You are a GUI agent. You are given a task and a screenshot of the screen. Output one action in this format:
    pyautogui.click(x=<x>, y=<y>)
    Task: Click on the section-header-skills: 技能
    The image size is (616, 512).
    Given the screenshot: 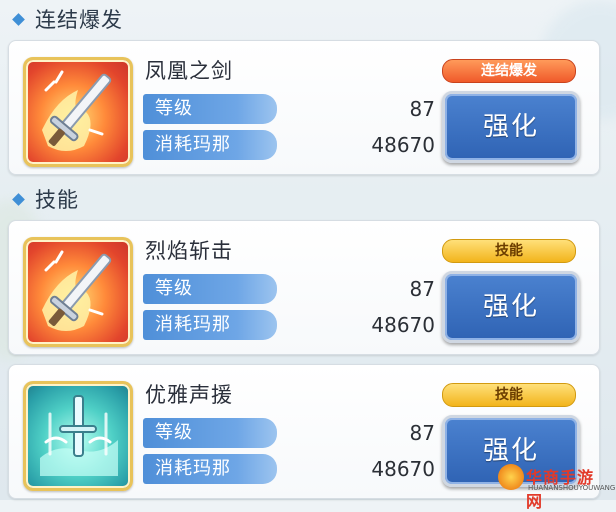 What is the action you would take?
    pyautogui.click(x=44, y=199)
    